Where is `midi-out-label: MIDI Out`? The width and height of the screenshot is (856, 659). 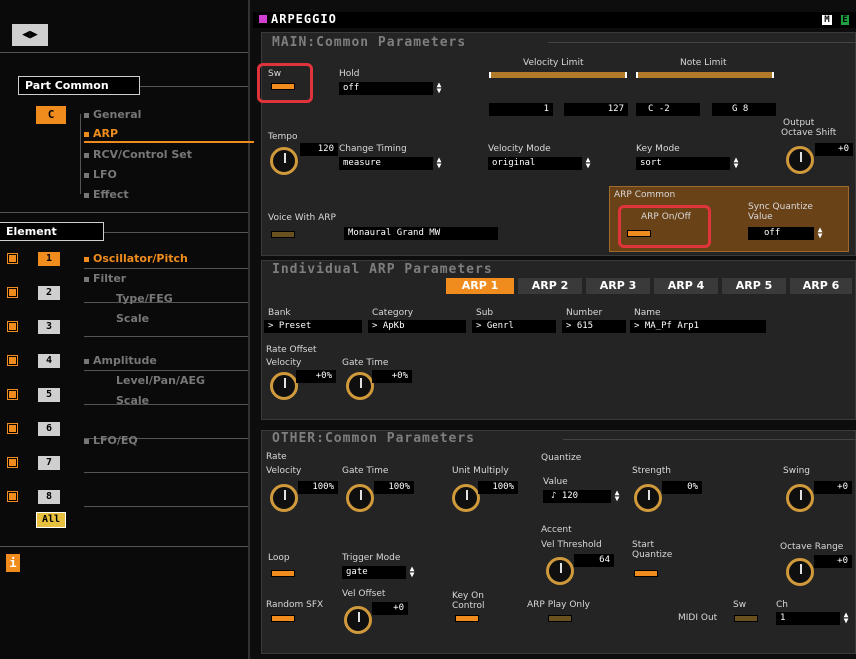 midi-out-label: MIDI Out is located at coordinates (698, 618).